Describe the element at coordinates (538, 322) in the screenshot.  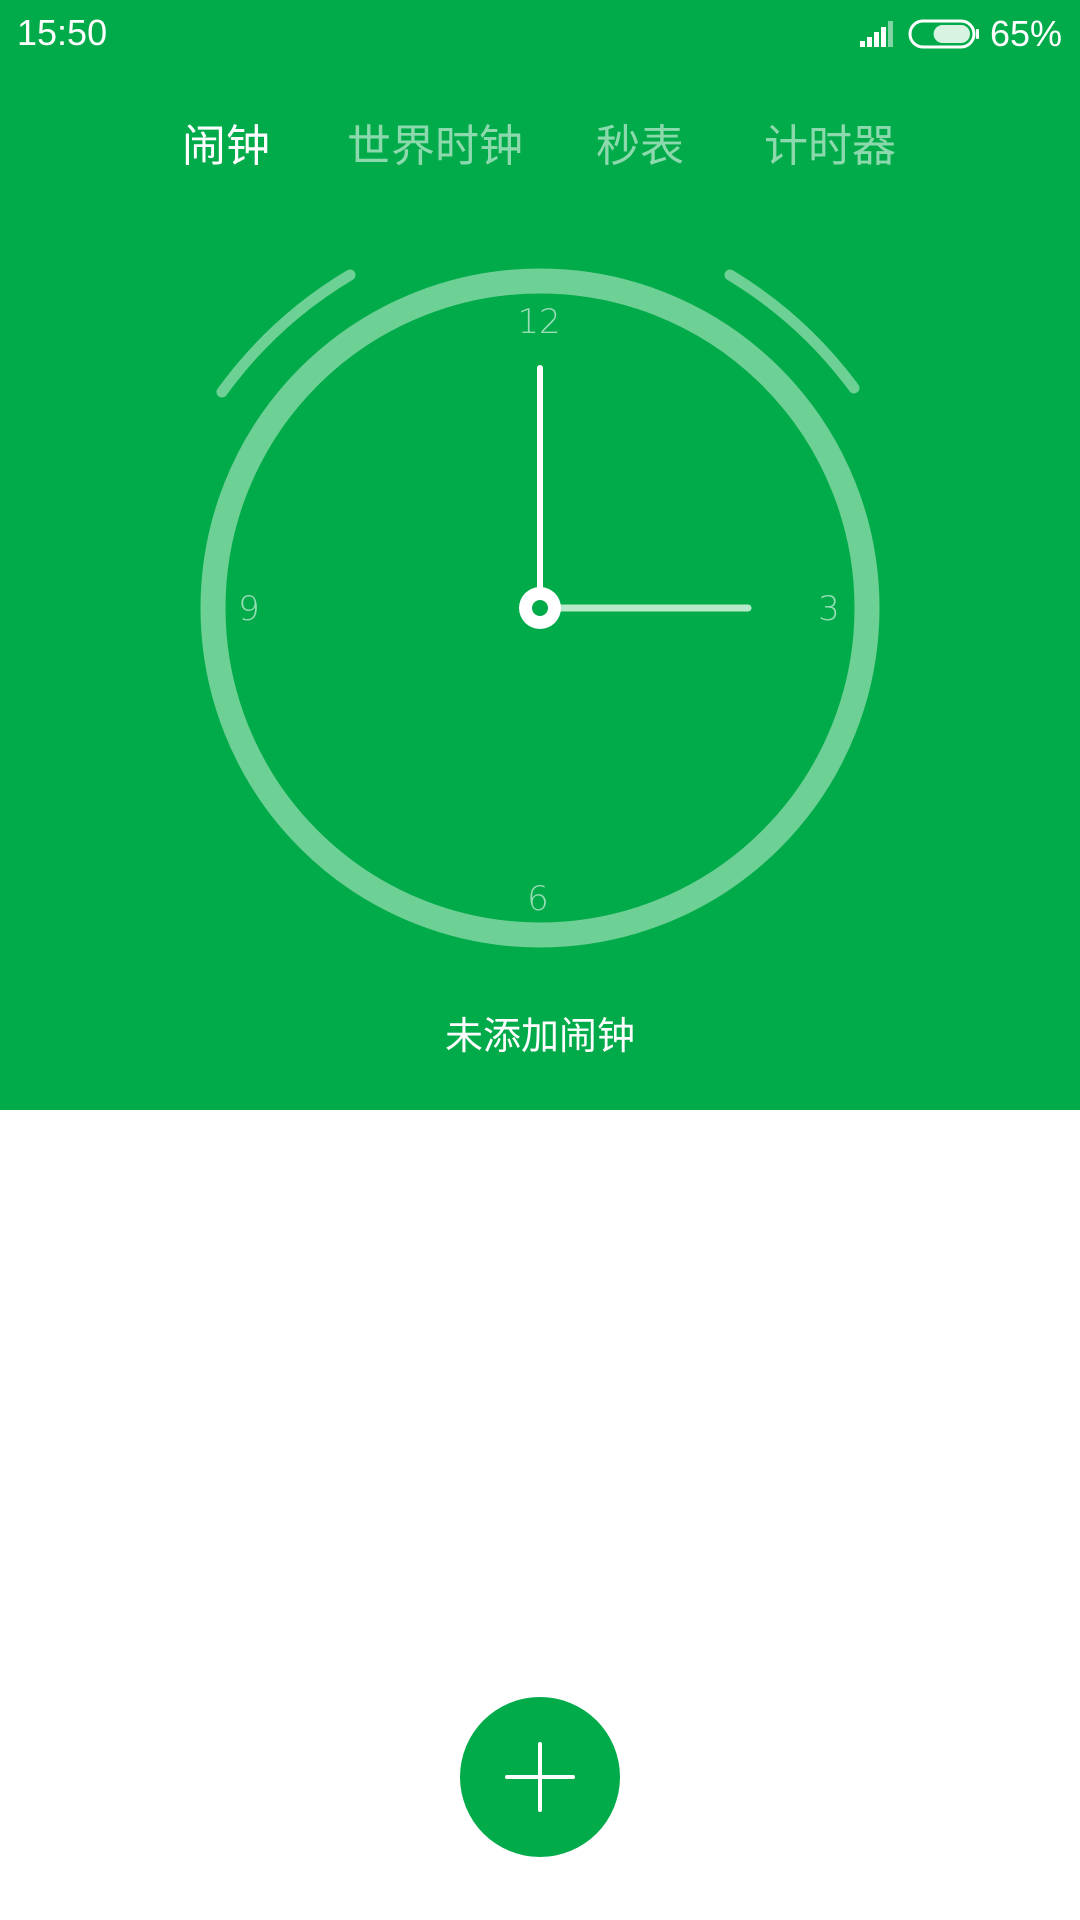
I see `clock-number-12: 12` at that location.